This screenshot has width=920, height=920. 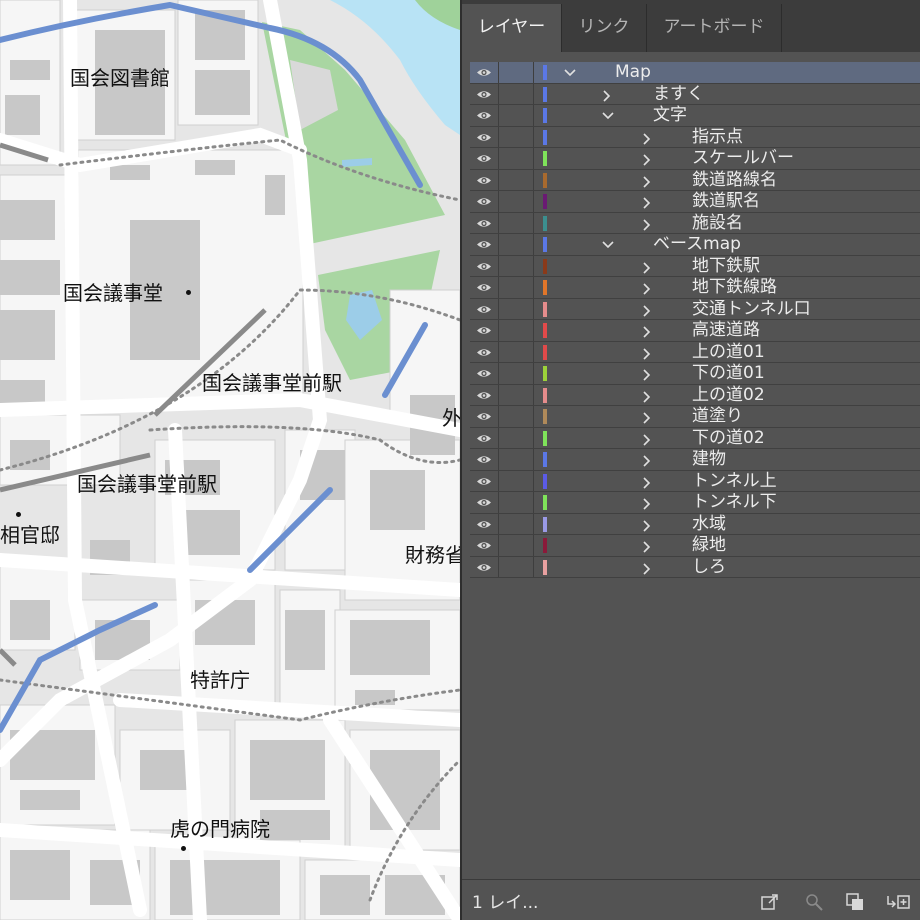 What do you see at coordinates (695, 288) in the screenshot?
I see `layer-row: 地下鉄線路` at bounding box center [695, 288].